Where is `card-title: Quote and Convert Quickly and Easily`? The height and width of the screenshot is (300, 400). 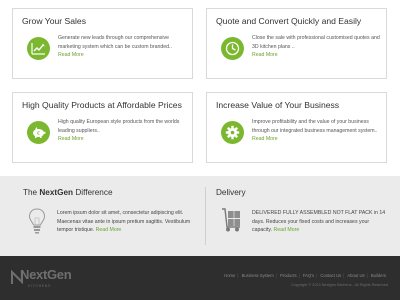
card-title: Quote and Convert Quickly and Easily is located at coordinates (289, 21).